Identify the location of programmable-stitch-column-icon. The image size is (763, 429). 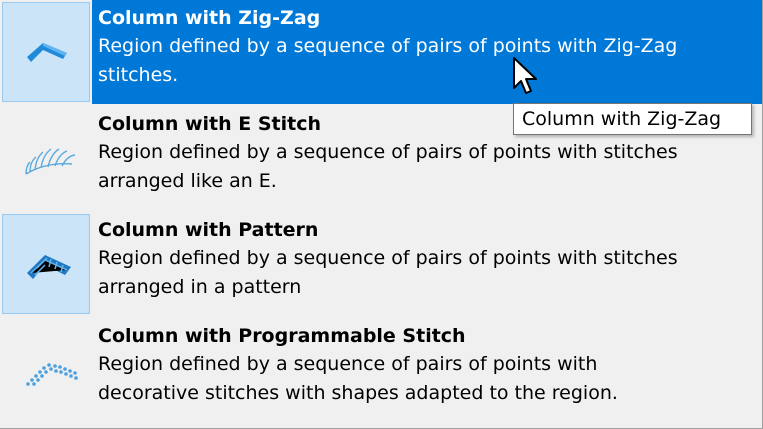
(52, 374).